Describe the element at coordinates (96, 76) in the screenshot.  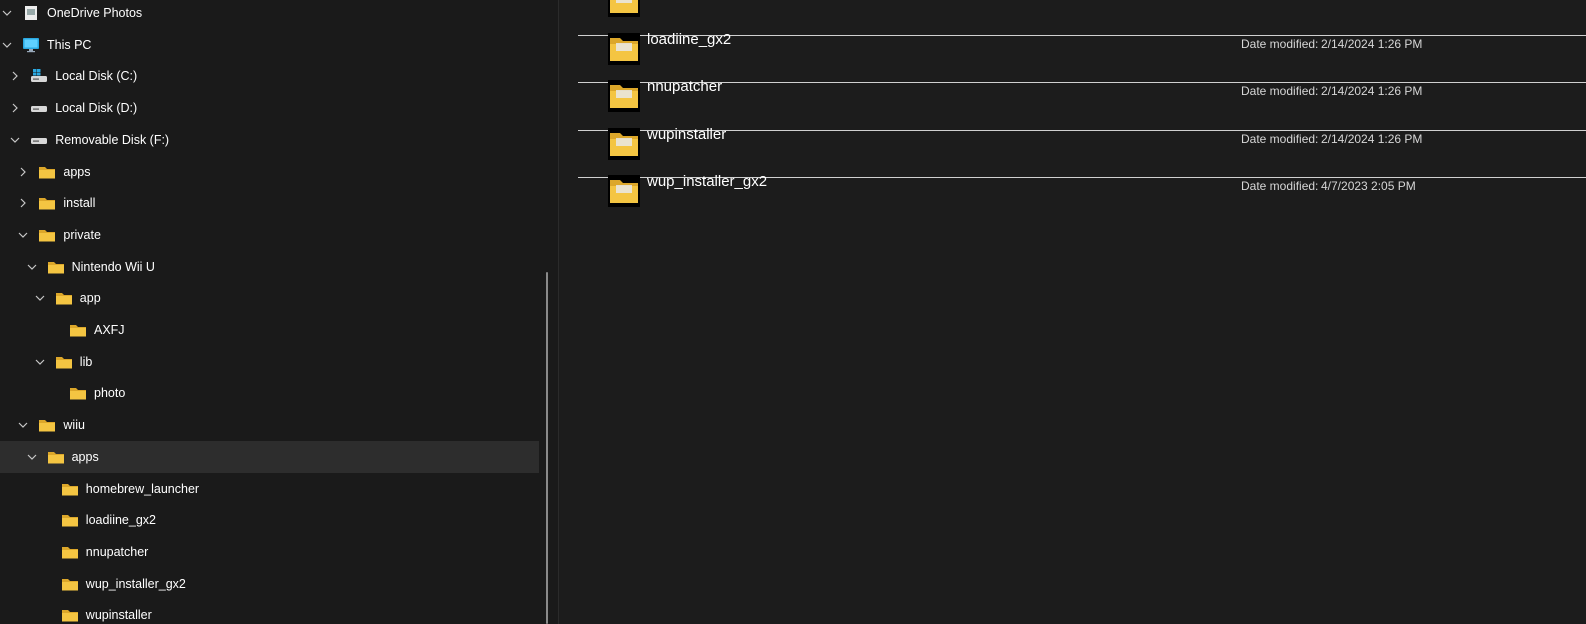
I see `nav-item-label: Local Disk (C:)` at that location.